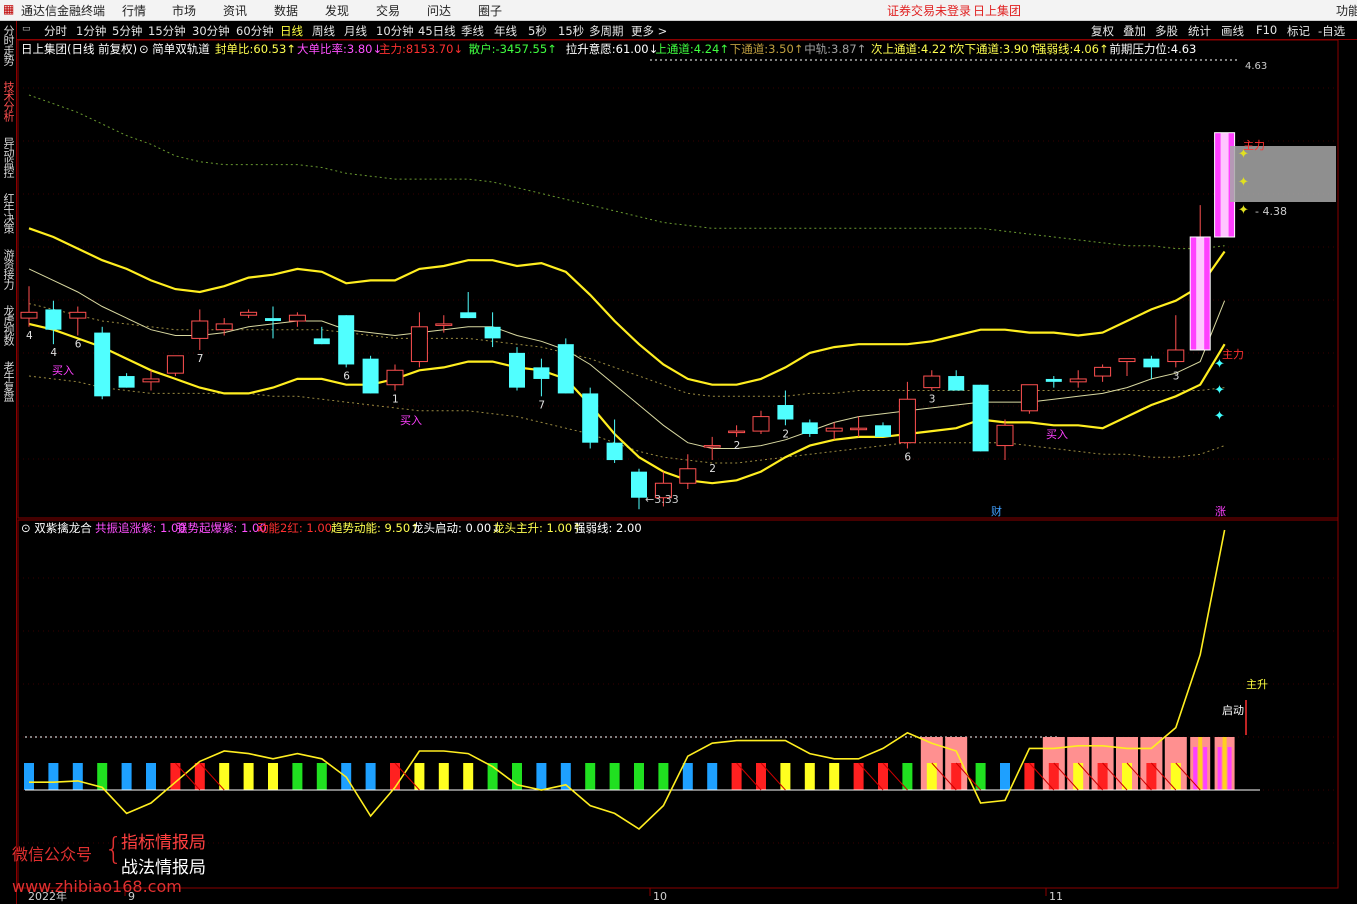 The image size is (1357, 904). I want to click on sub-indicator-name: ⊙ 双紫擒龙合, so click(56, 528).